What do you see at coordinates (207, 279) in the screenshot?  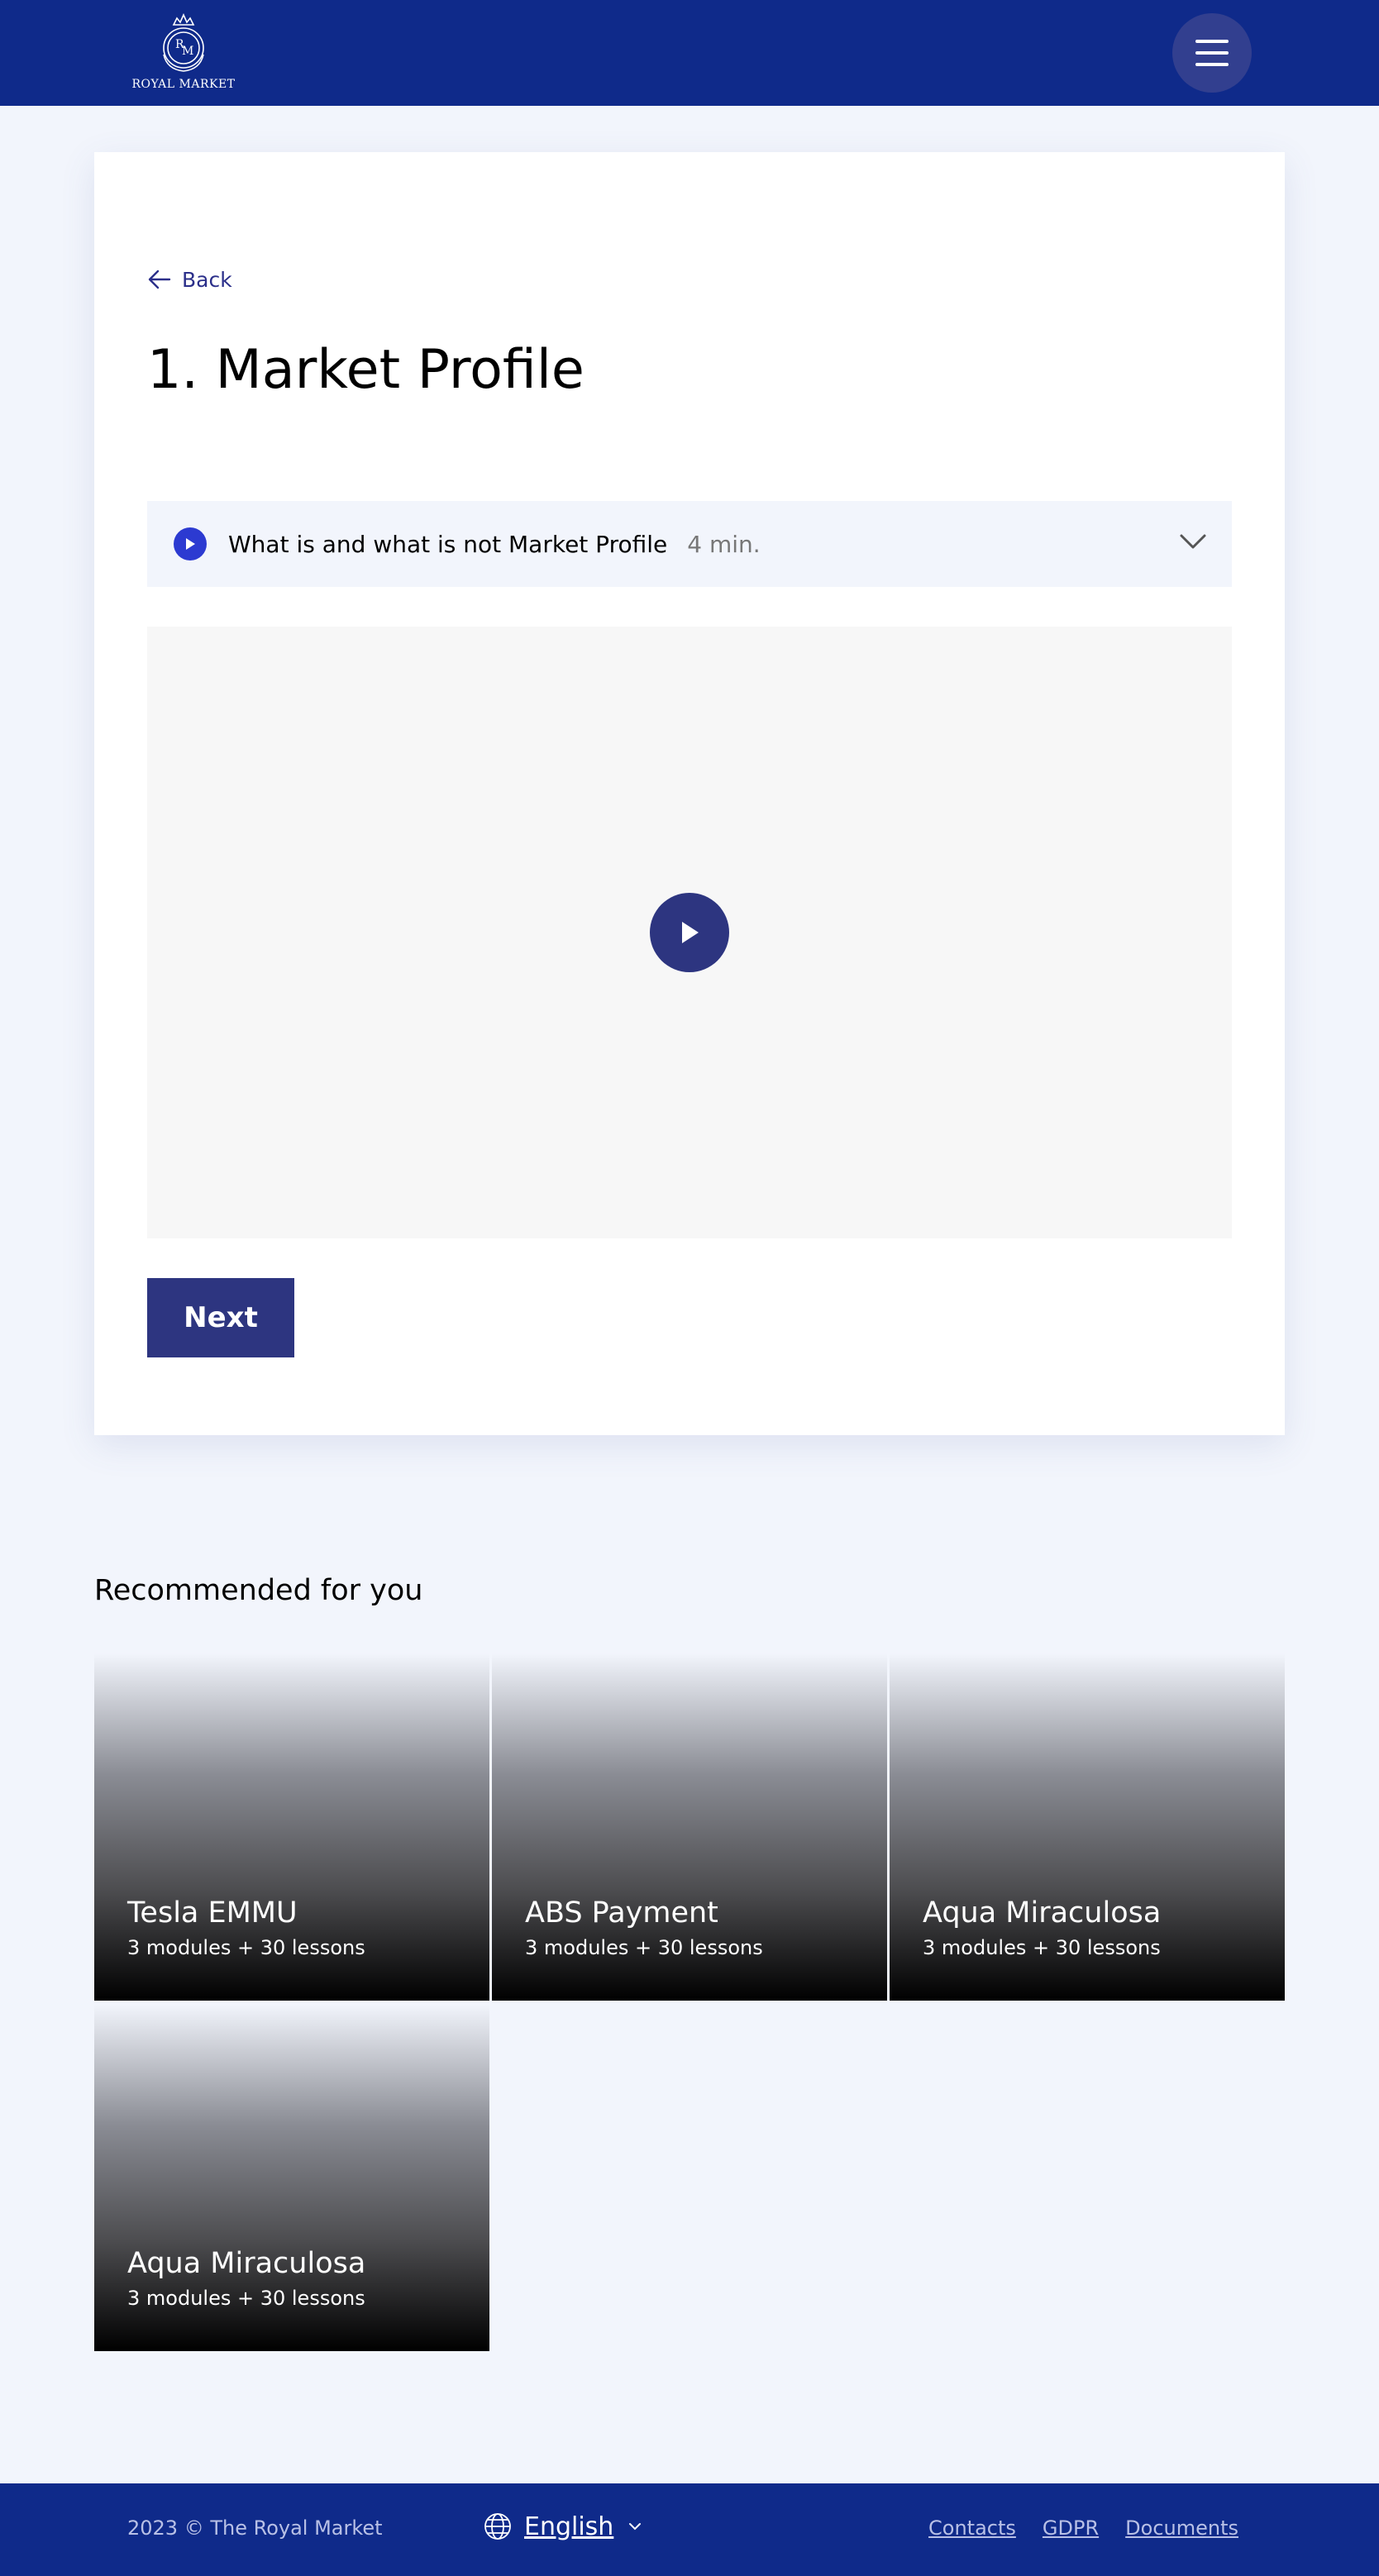 I see `back-label: Back` at bounding box center [207, 279].